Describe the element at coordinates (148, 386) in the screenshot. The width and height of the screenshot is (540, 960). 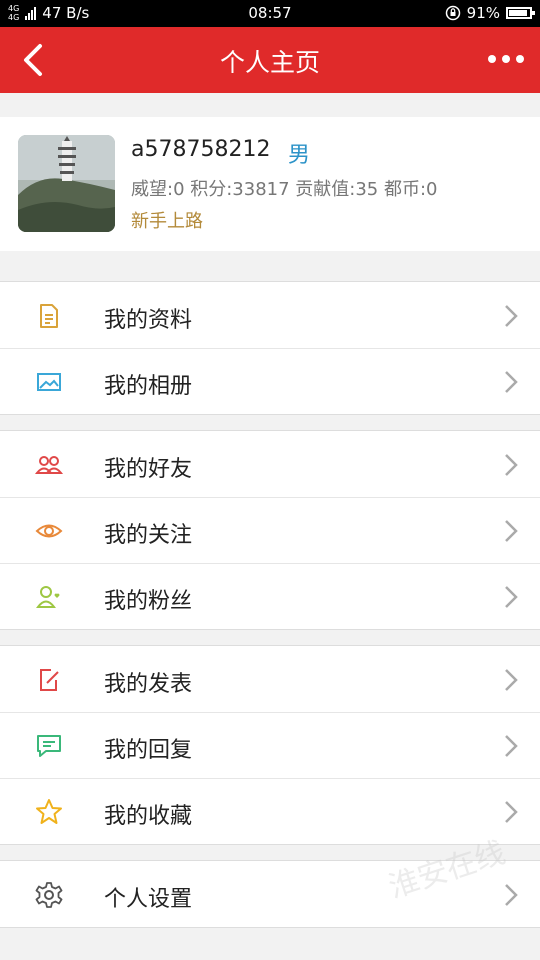
I see `menu-item-label: 我的相册` at that location.